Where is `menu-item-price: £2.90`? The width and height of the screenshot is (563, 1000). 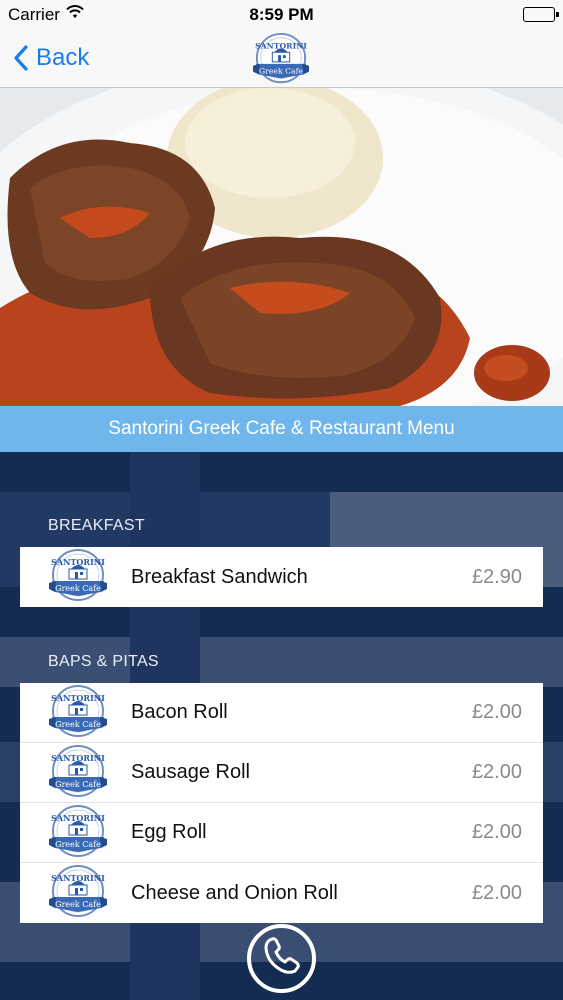
menu-item-price: £2.90 is located at coordinates (496, 576).